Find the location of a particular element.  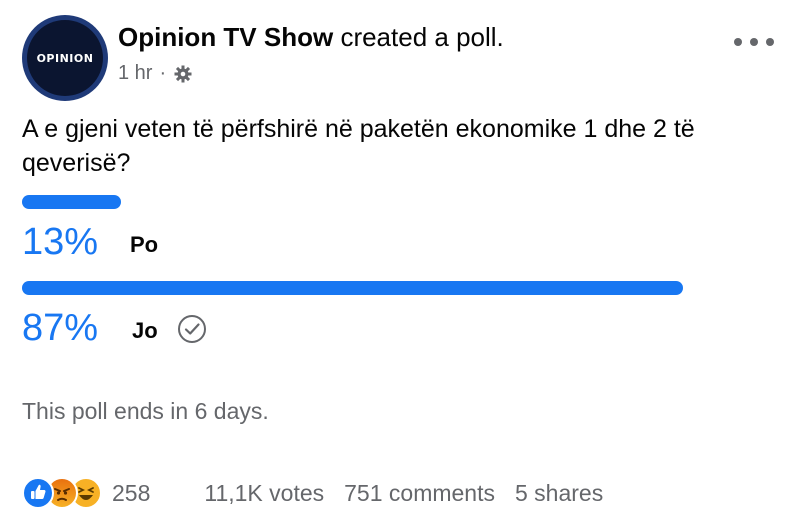

reaction-count: 258 is located at coordinates (131, 493).